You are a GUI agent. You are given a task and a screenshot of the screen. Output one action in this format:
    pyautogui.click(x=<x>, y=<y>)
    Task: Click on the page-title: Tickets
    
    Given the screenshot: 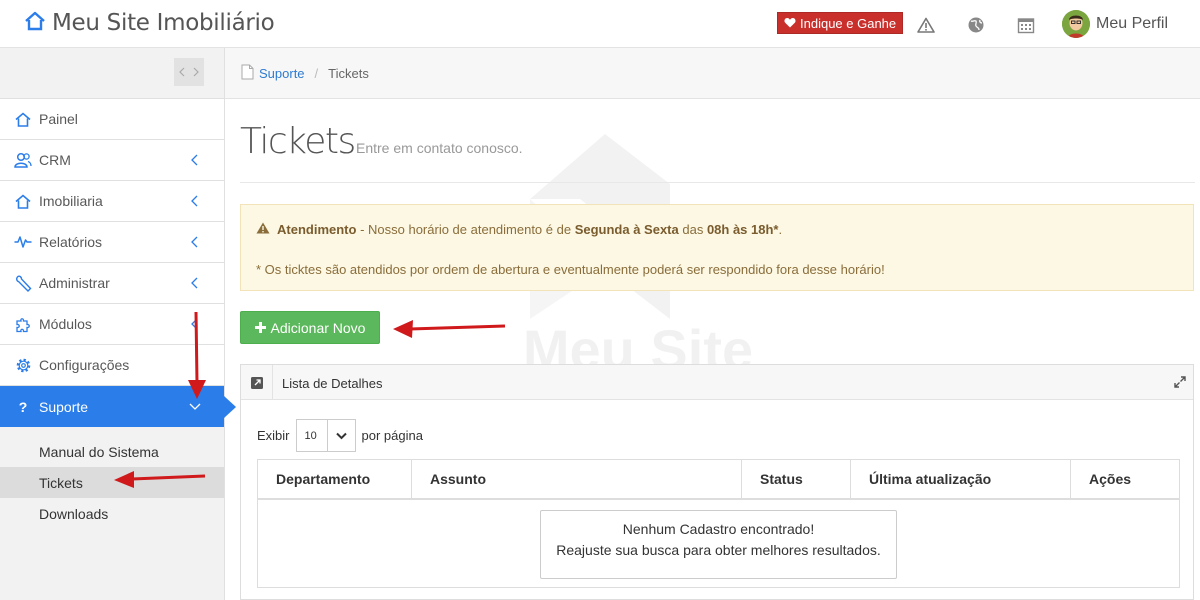 What is the action you would take?
    pyautogui.click(x=298, y=141)
    